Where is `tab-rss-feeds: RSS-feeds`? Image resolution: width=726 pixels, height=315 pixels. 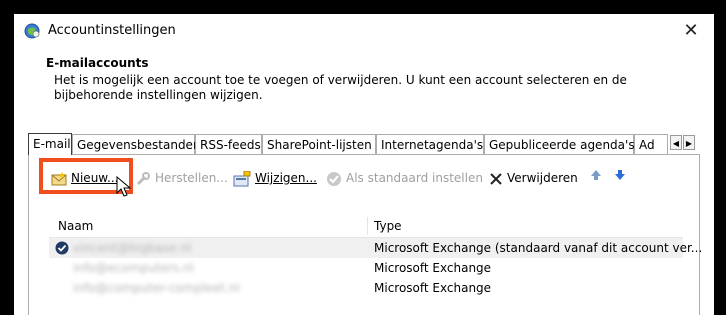 tab-rss-feeds: RSS-feeds is located at coordinates (228, 144).